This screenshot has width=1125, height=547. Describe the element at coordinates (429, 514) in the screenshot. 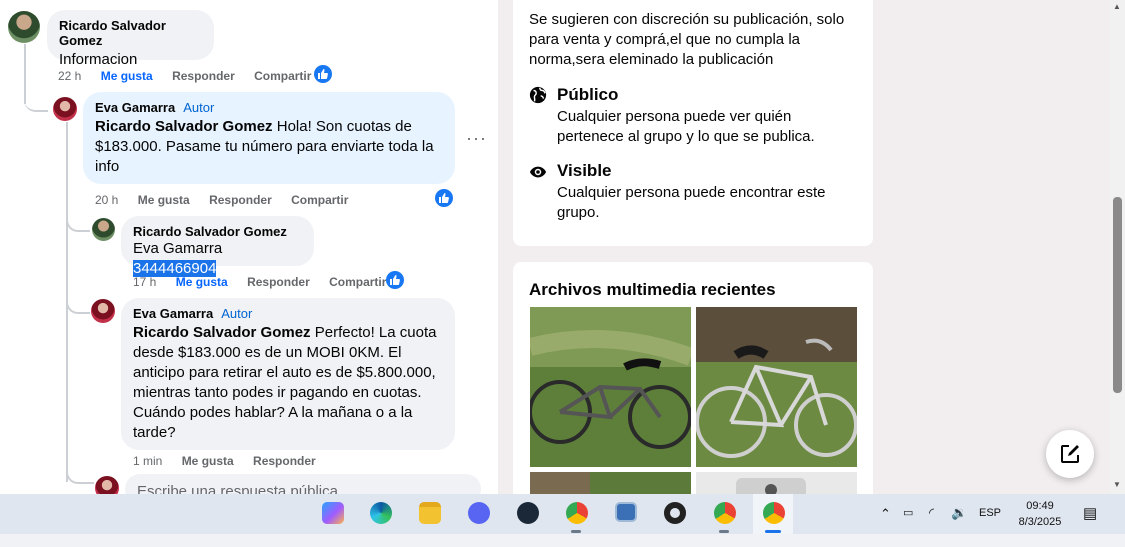

I see `file-explorer-icon` at that location.